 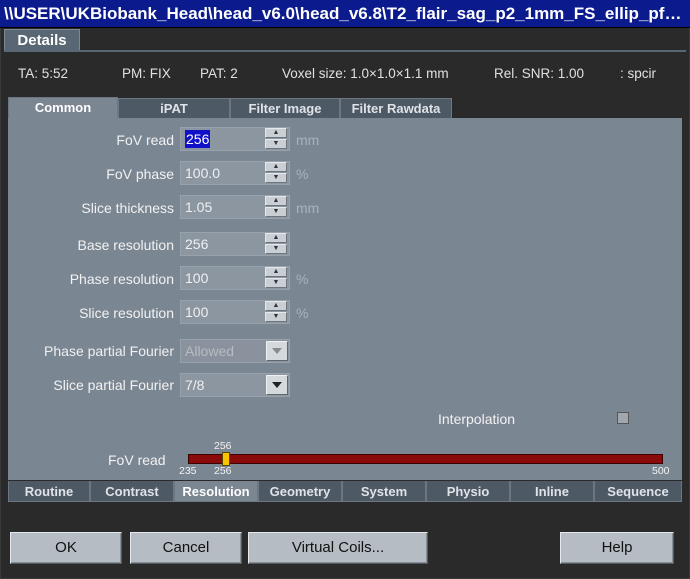 I want to click on phase-resolution-label: Phase resolution, so click(x=121, y=279).